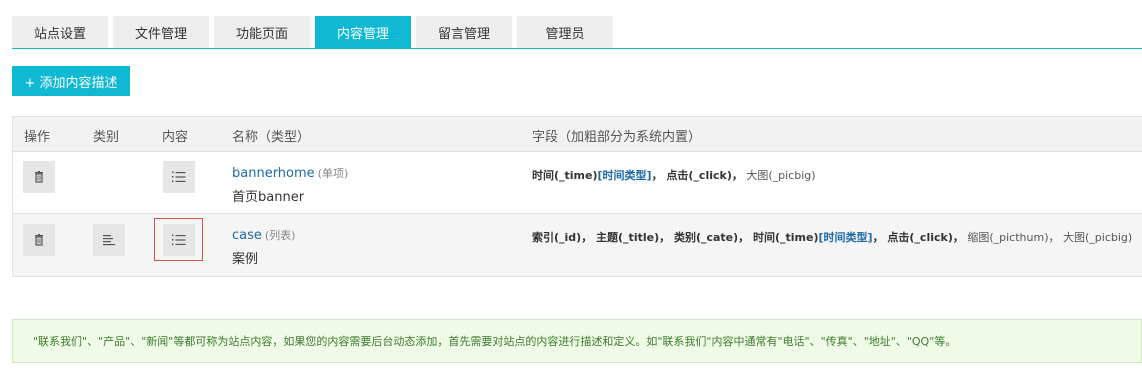 The image size is (1142, 378). Describe the element at coordinates (923, 237) in the screenshot. I see `field: 点击(_click)，` at that location.